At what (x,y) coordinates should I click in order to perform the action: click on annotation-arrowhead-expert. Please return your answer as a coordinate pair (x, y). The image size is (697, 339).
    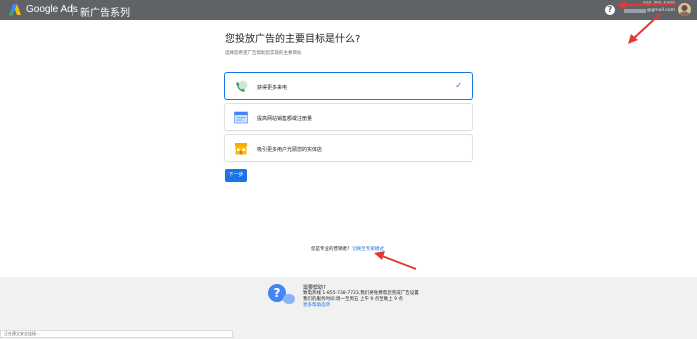
    Looking at the image, I should click on (379, 255).